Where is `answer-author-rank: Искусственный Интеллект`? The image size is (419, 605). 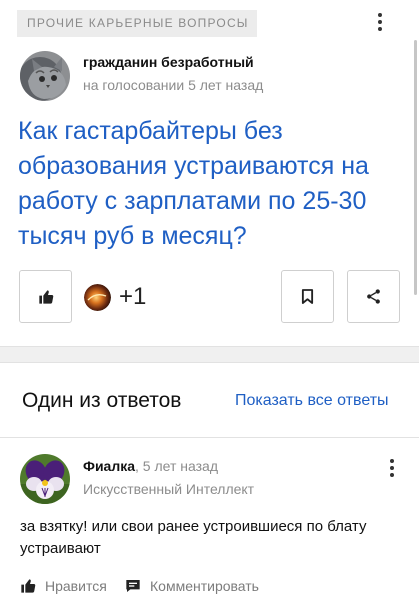
answer-author-rank: Искусственный Интеллект is located at coordinates (169, 489).